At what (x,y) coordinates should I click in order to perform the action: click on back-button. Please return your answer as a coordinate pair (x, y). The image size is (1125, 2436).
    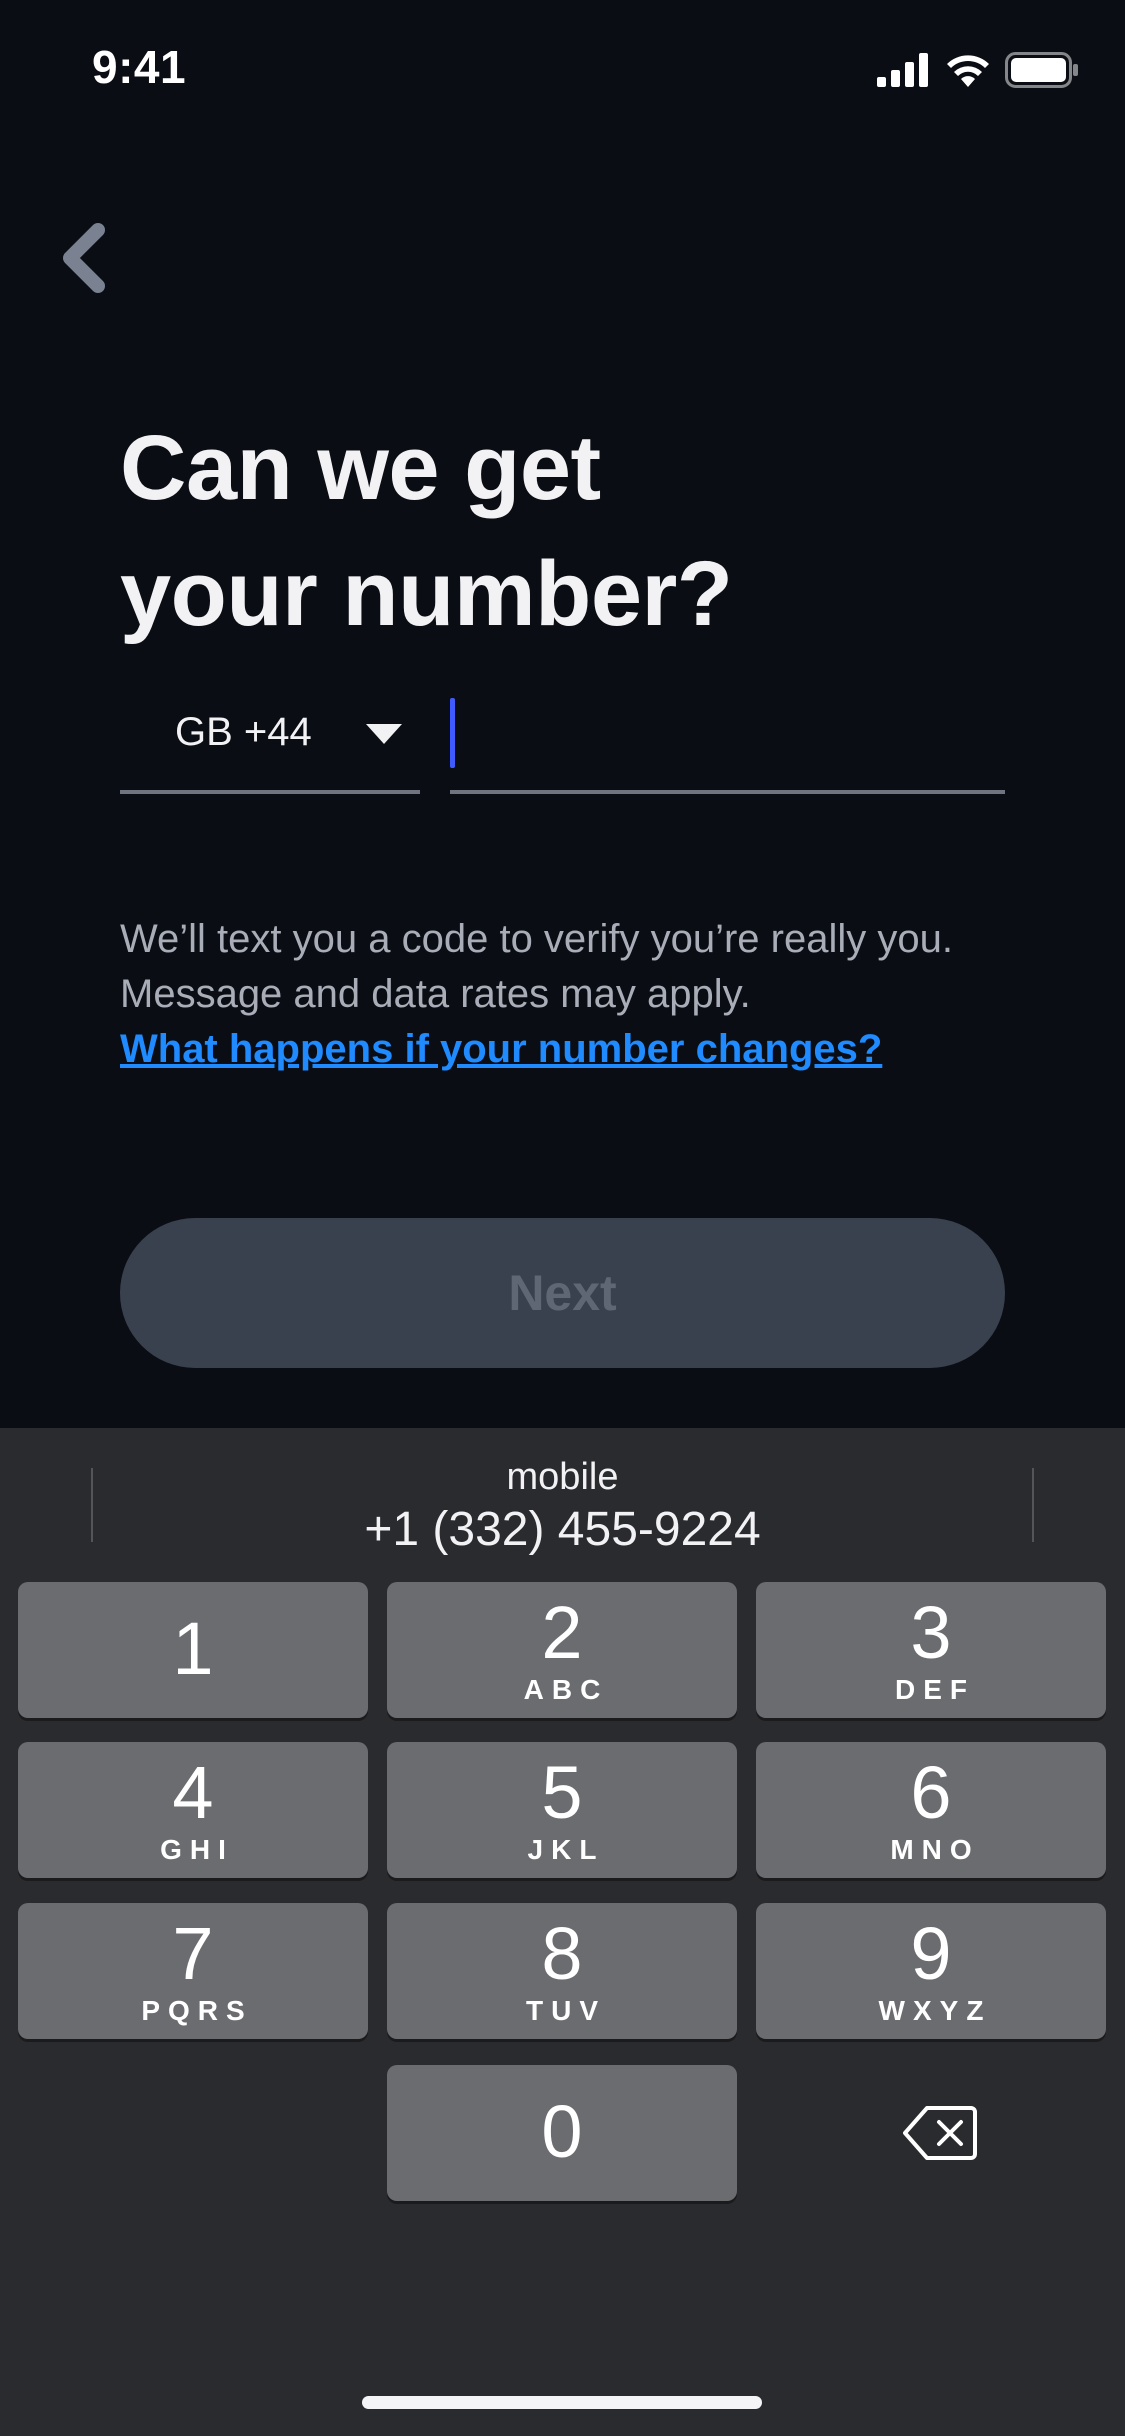
    Looking at the image, I should click on (88, 260).